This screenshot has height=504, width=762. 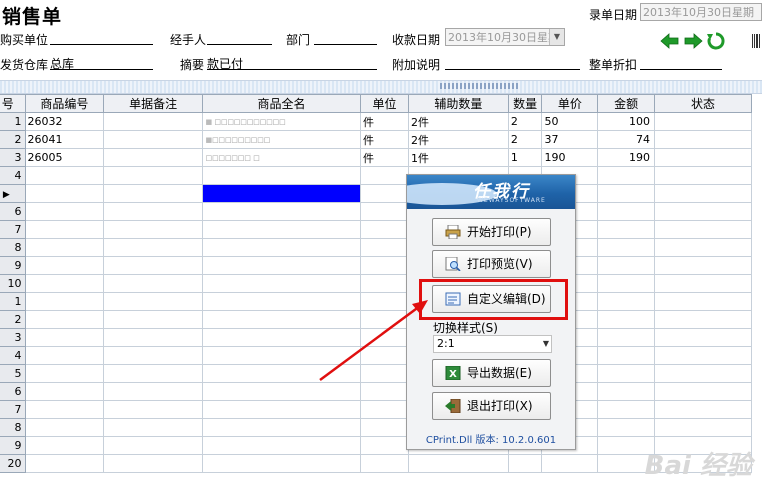 What do you see at coordinates (703, 103) in the screenshot?
I see `col-header-status: 状态` at bounding box center [703, 103].